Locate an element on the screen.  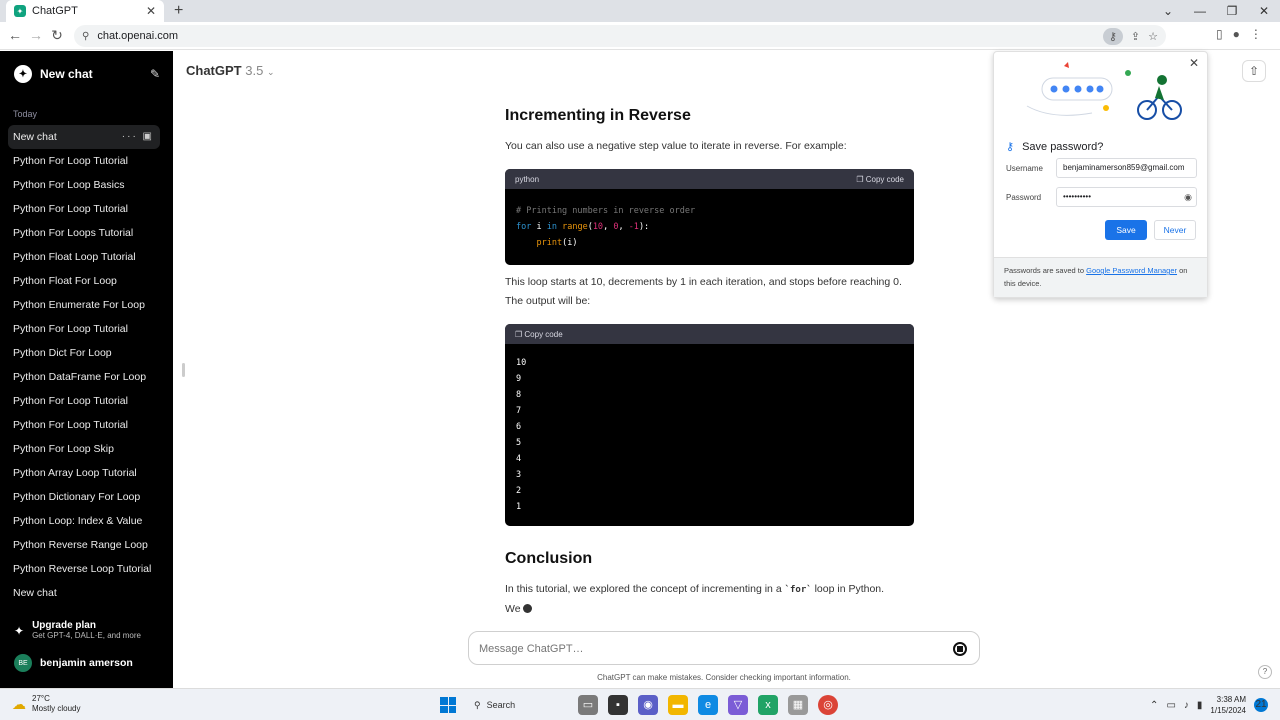
sidebar-chat-item: Python Enumerate For Loop is located at coordinates (84, 305).